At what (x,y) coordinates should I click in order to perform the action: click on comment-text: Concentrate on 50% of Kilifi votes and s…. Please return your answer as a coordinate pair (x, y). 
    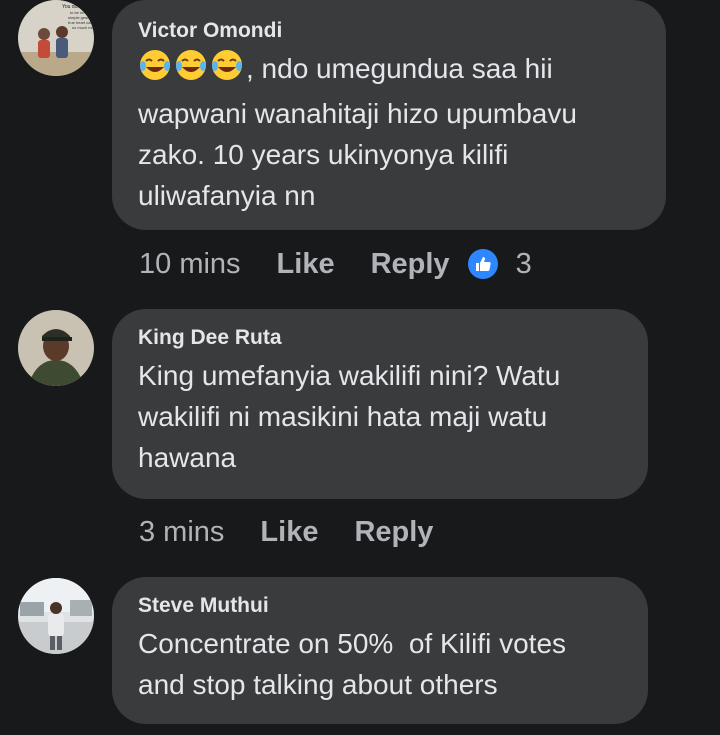
    Looking at the image, I should click on (352, 664).